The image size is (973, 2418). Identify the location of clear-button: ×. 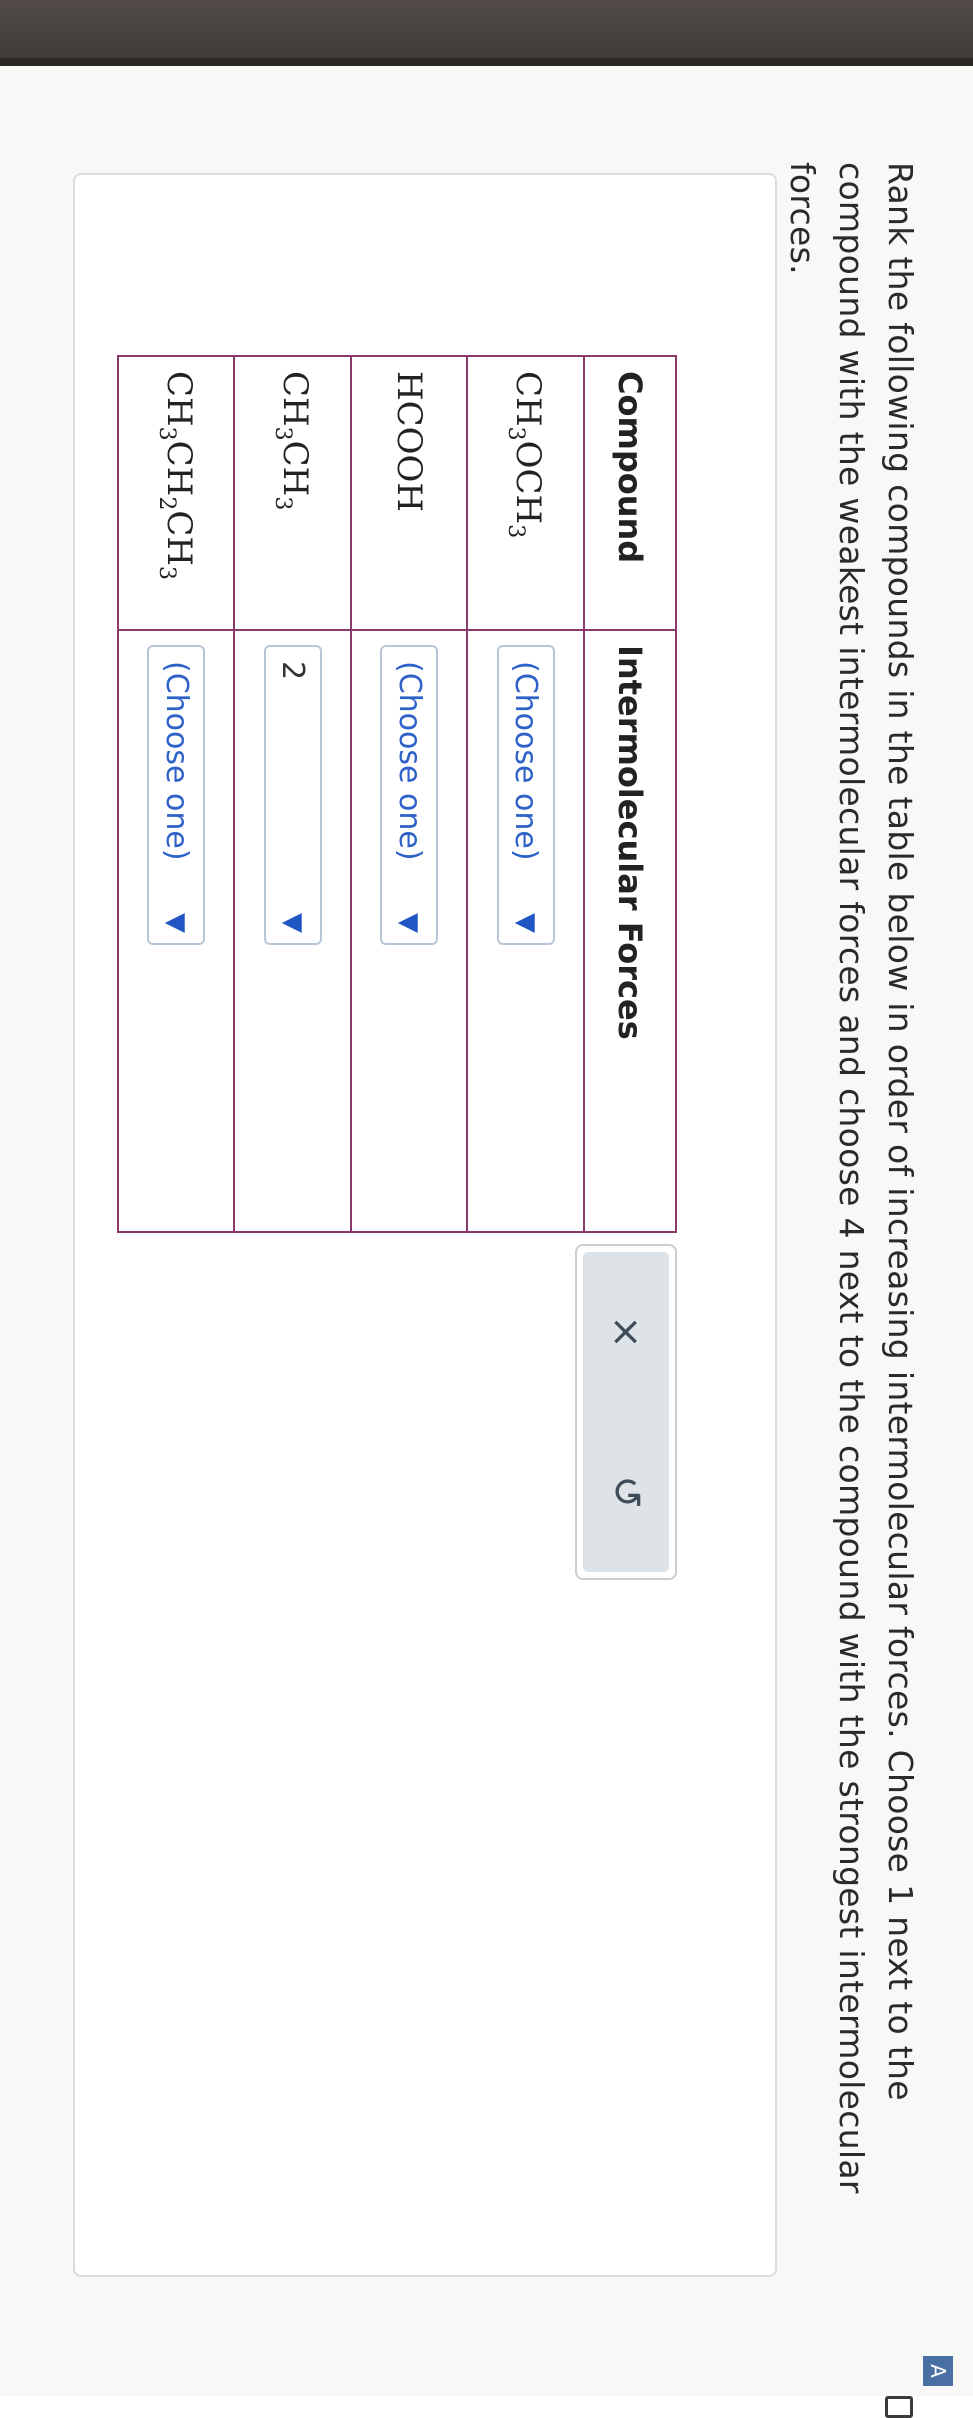
(626, 1332).